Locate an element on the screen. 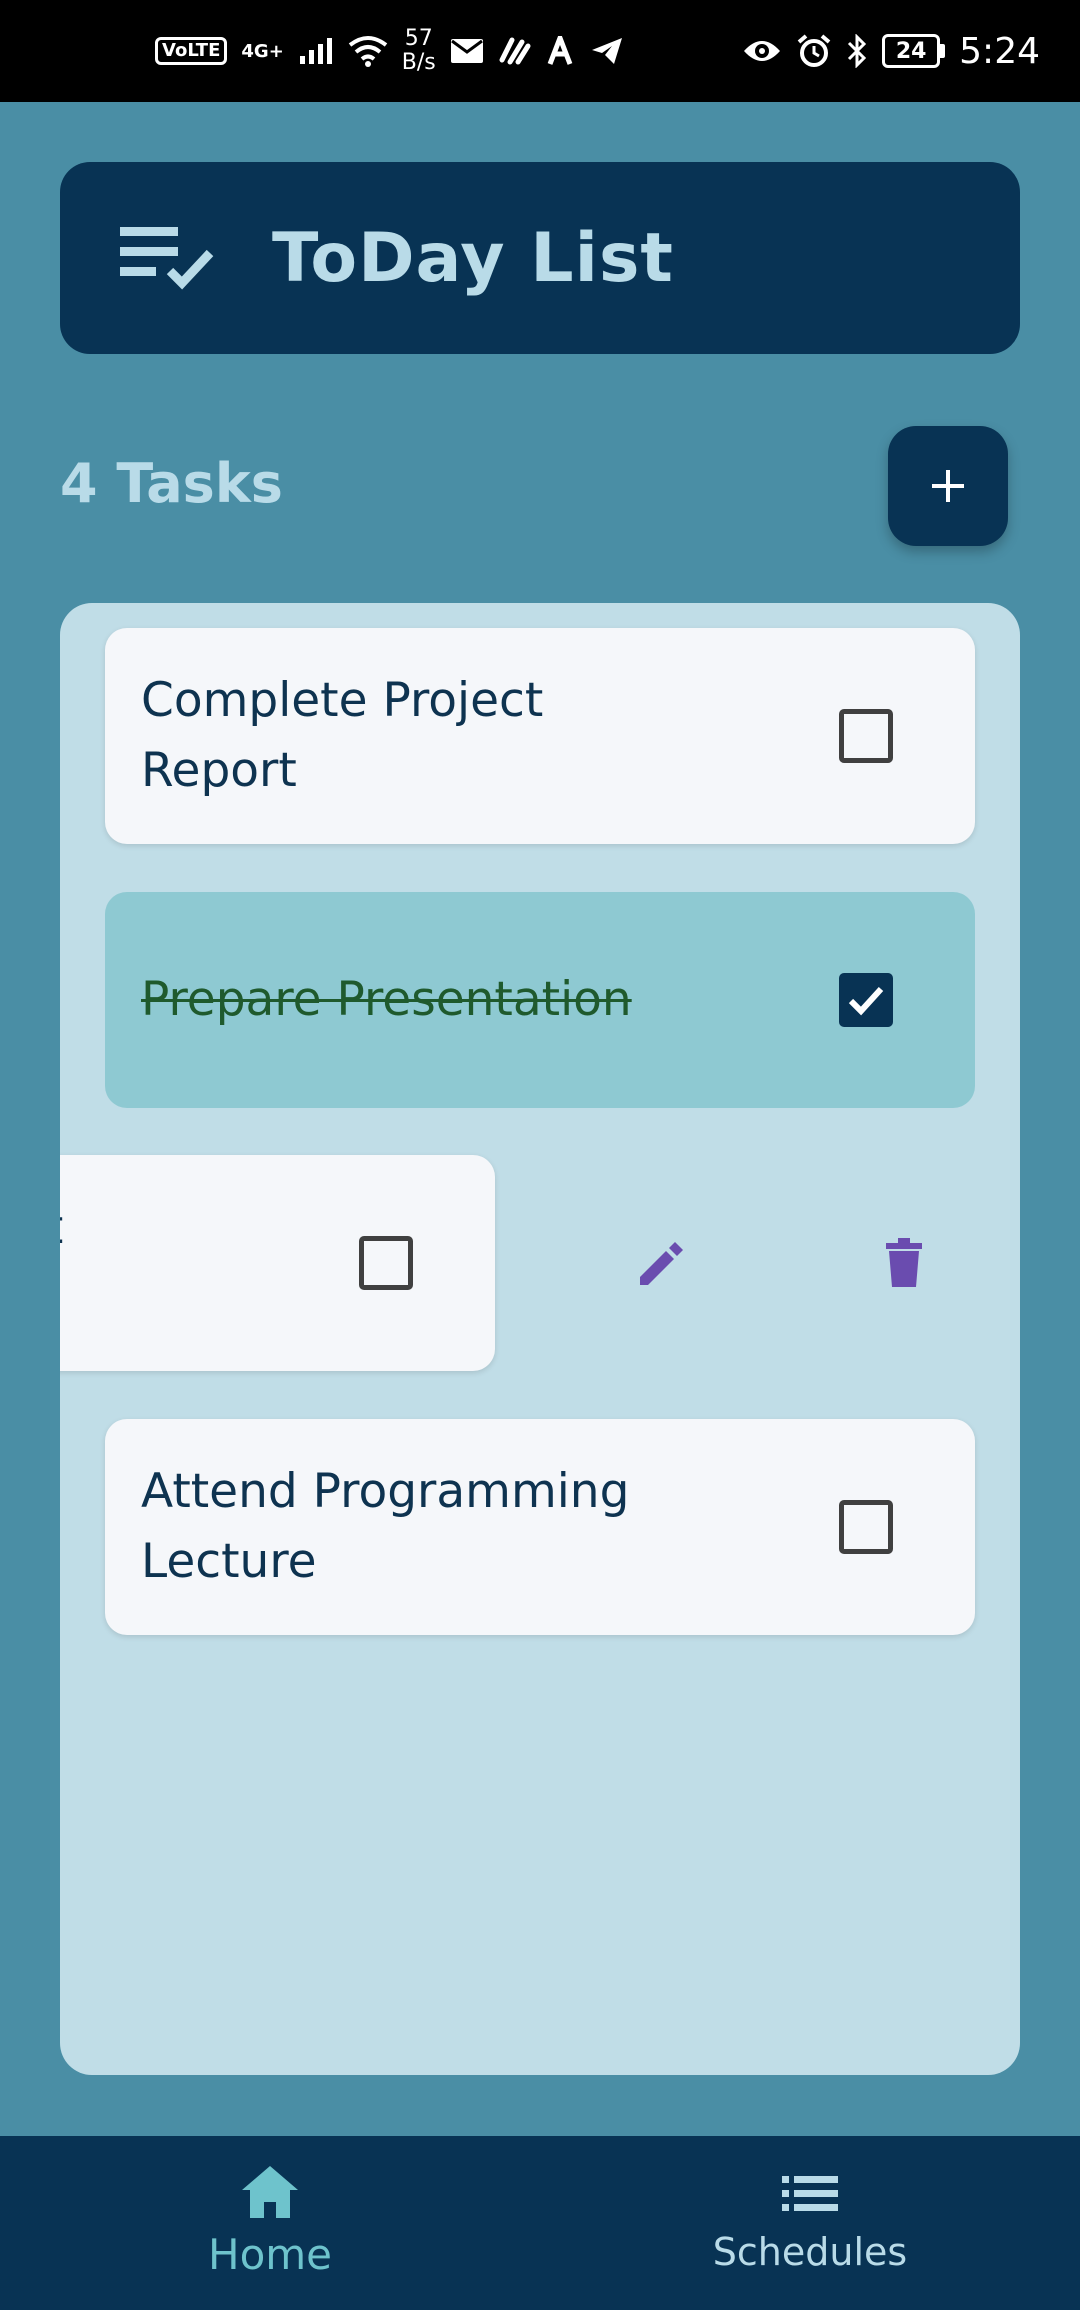  text-notification-icon is located at coordinates (560, 50).